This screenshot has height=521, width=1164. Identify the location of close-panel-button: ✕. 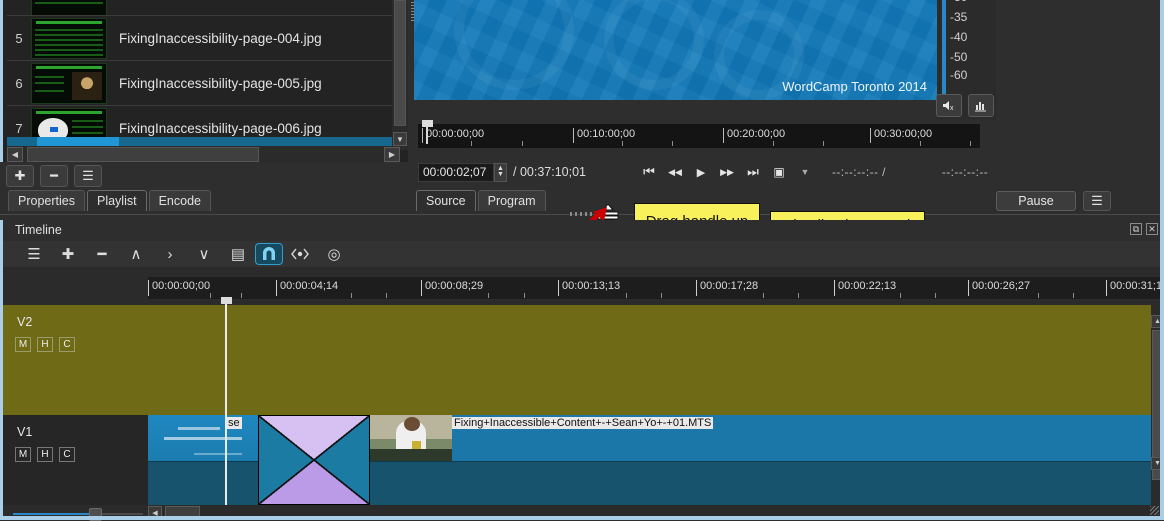
(1152, 229).